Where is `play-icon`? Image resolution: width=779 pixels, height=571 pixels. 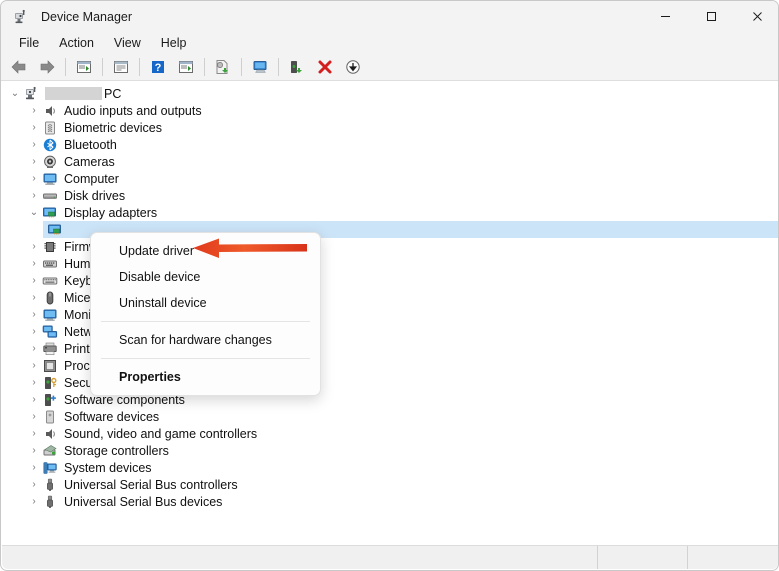 play-icon is located at coordinates (186, 67).